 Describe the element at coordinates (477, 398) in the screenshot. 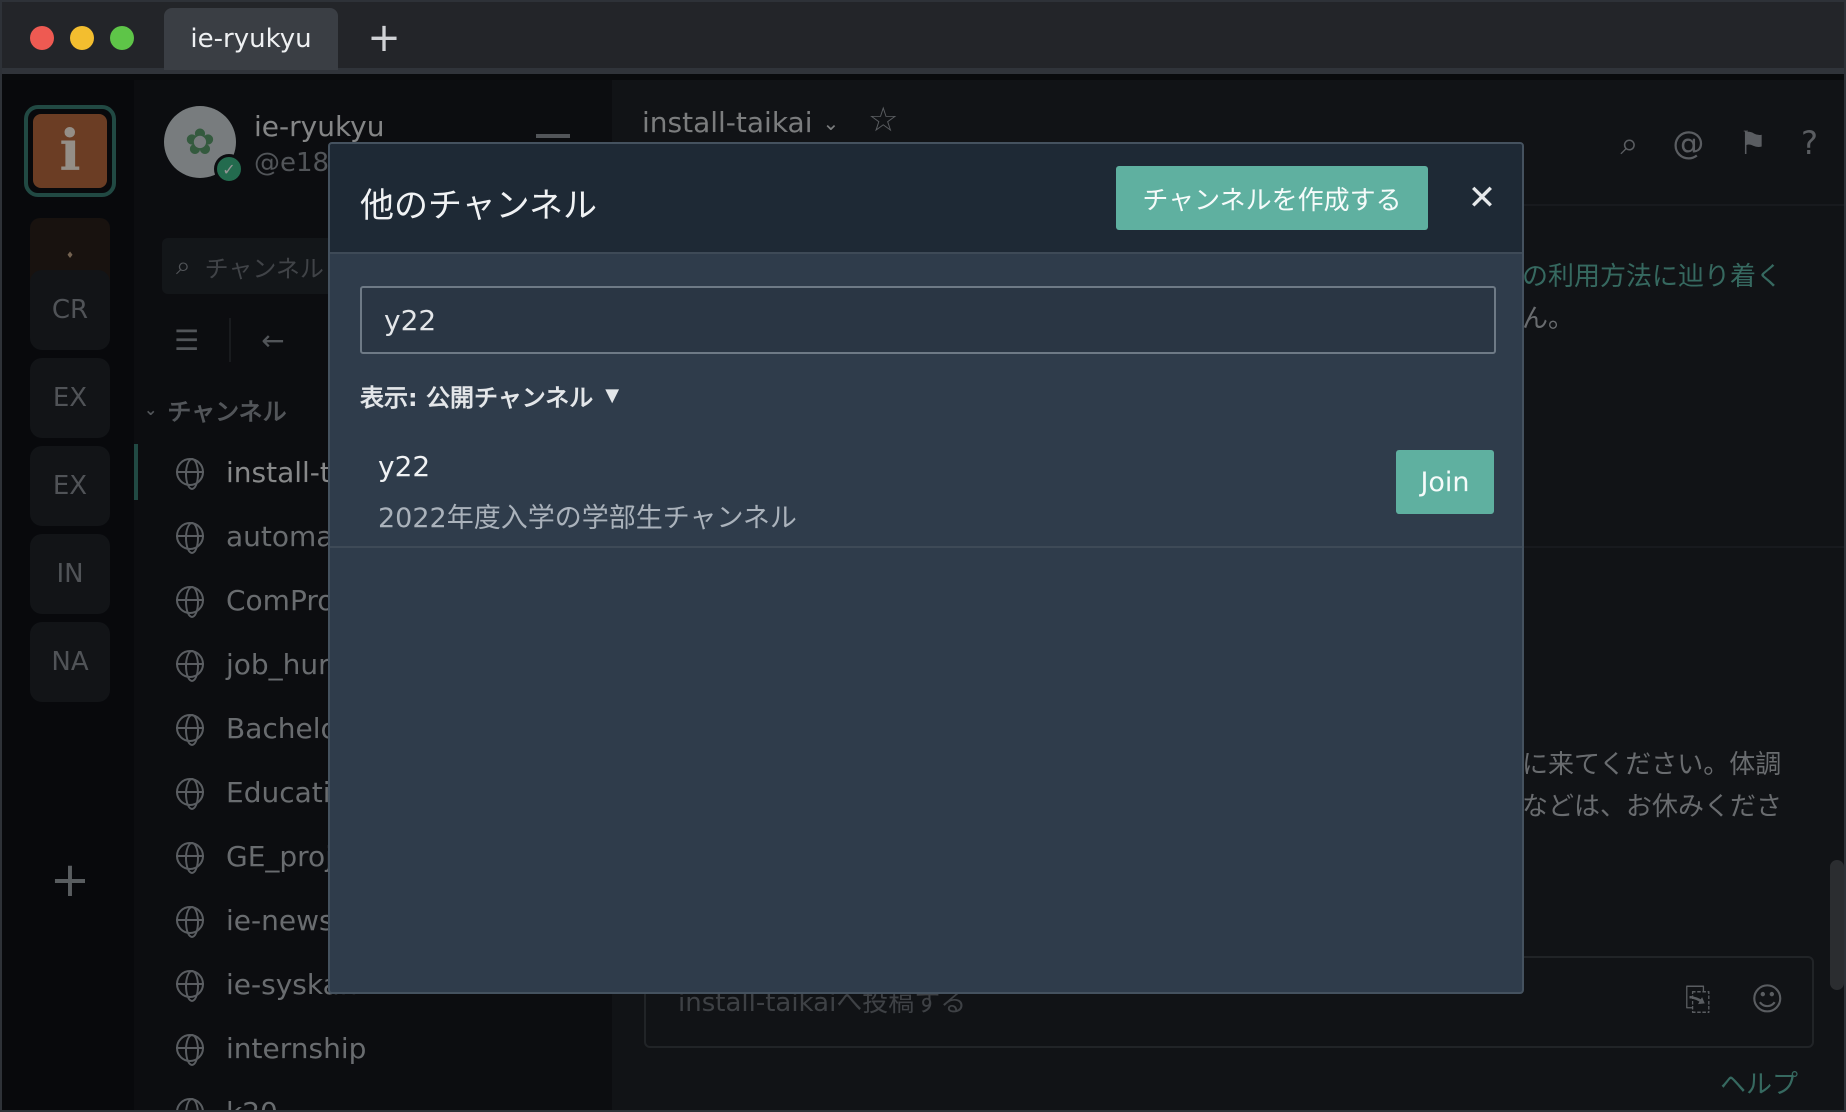

I see `filter-label: 表示: 公開チャンネル` at that location.